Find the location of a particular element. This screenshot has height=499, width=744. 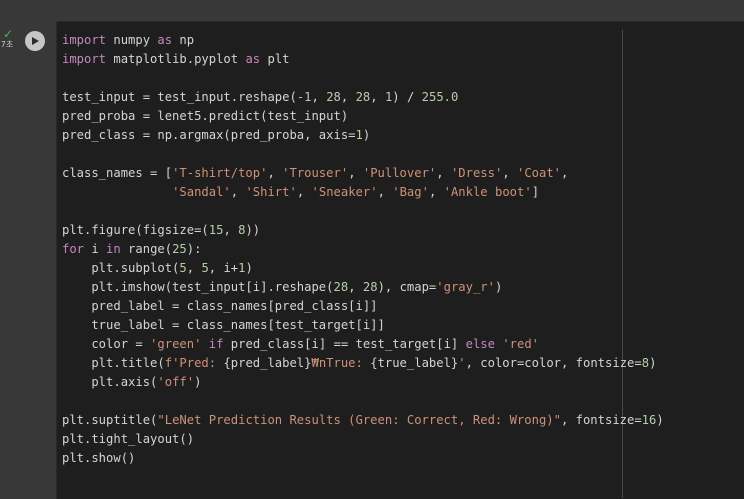

code-token: range( is located at coordinates (146, 249).